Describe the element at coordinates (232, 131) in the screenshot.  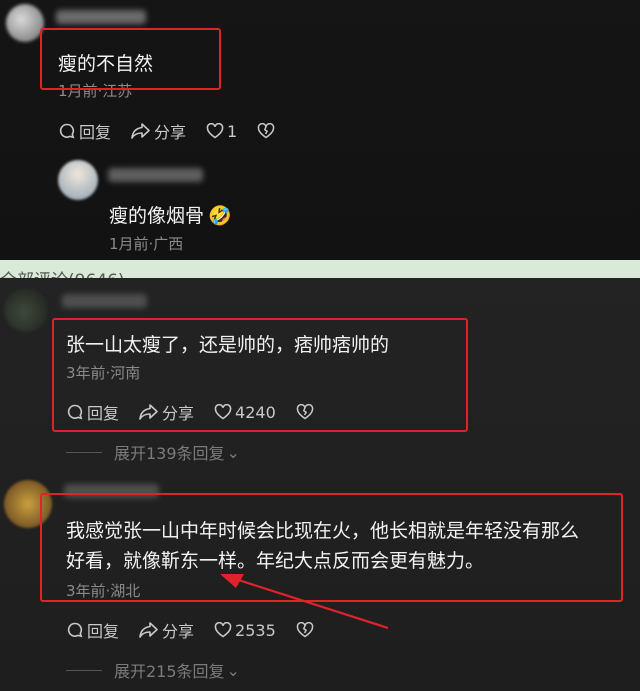
I see `like-count: 1` at that location.